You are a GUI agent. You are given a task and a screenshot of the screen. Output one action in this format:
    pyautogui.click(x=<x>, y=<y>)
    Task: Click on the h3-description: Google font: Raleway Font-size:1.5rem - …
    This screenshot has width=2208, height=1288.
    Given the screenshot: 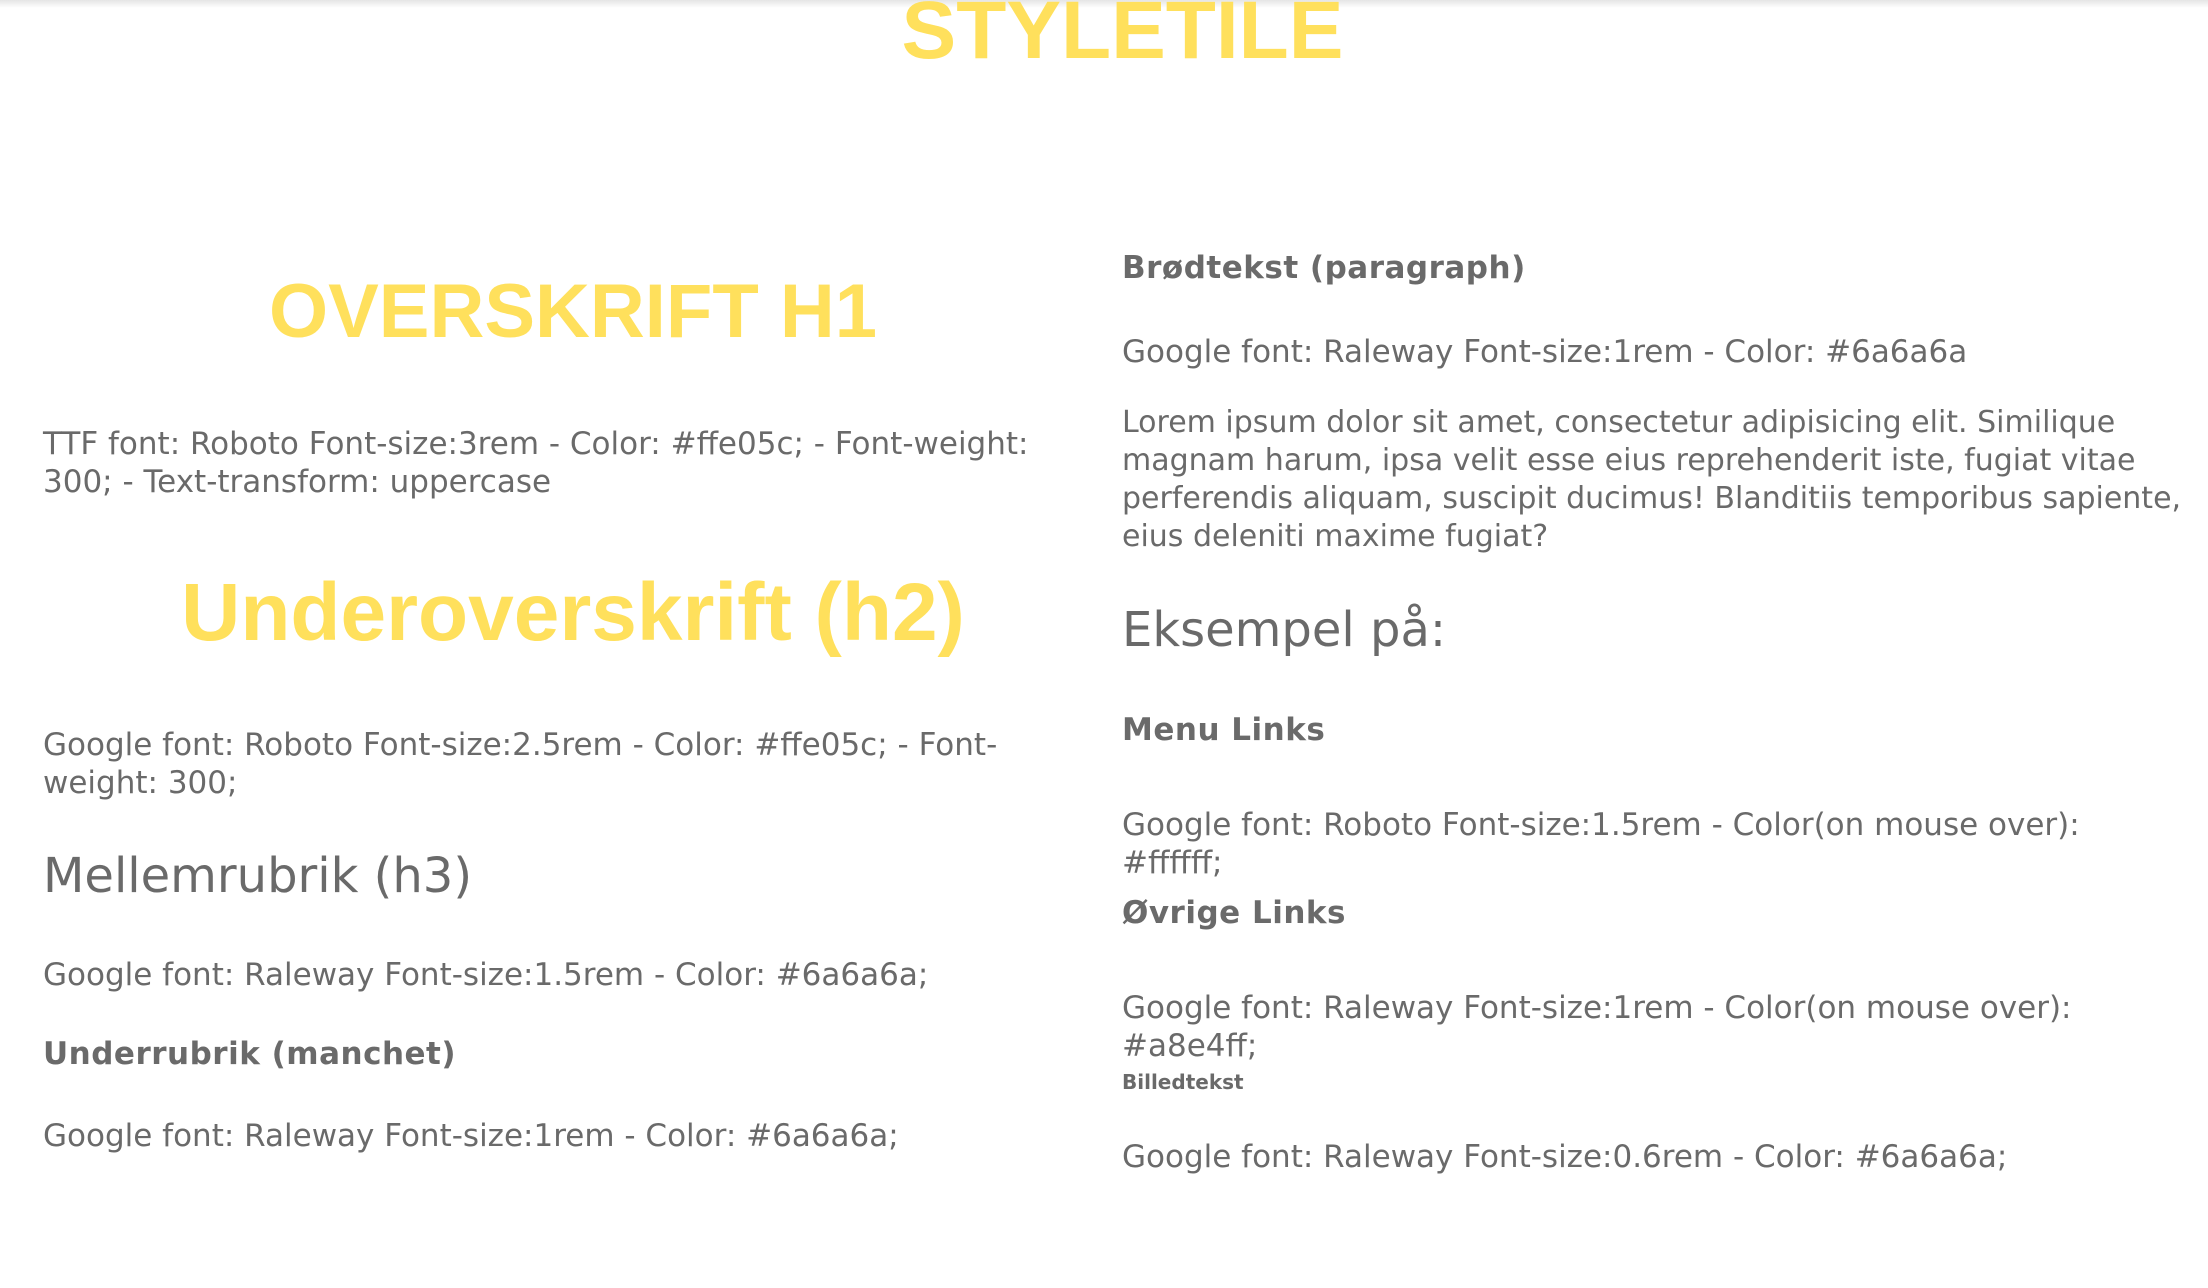 What is the action you would take?
    pyautogui.click(x=486, y=975)
    